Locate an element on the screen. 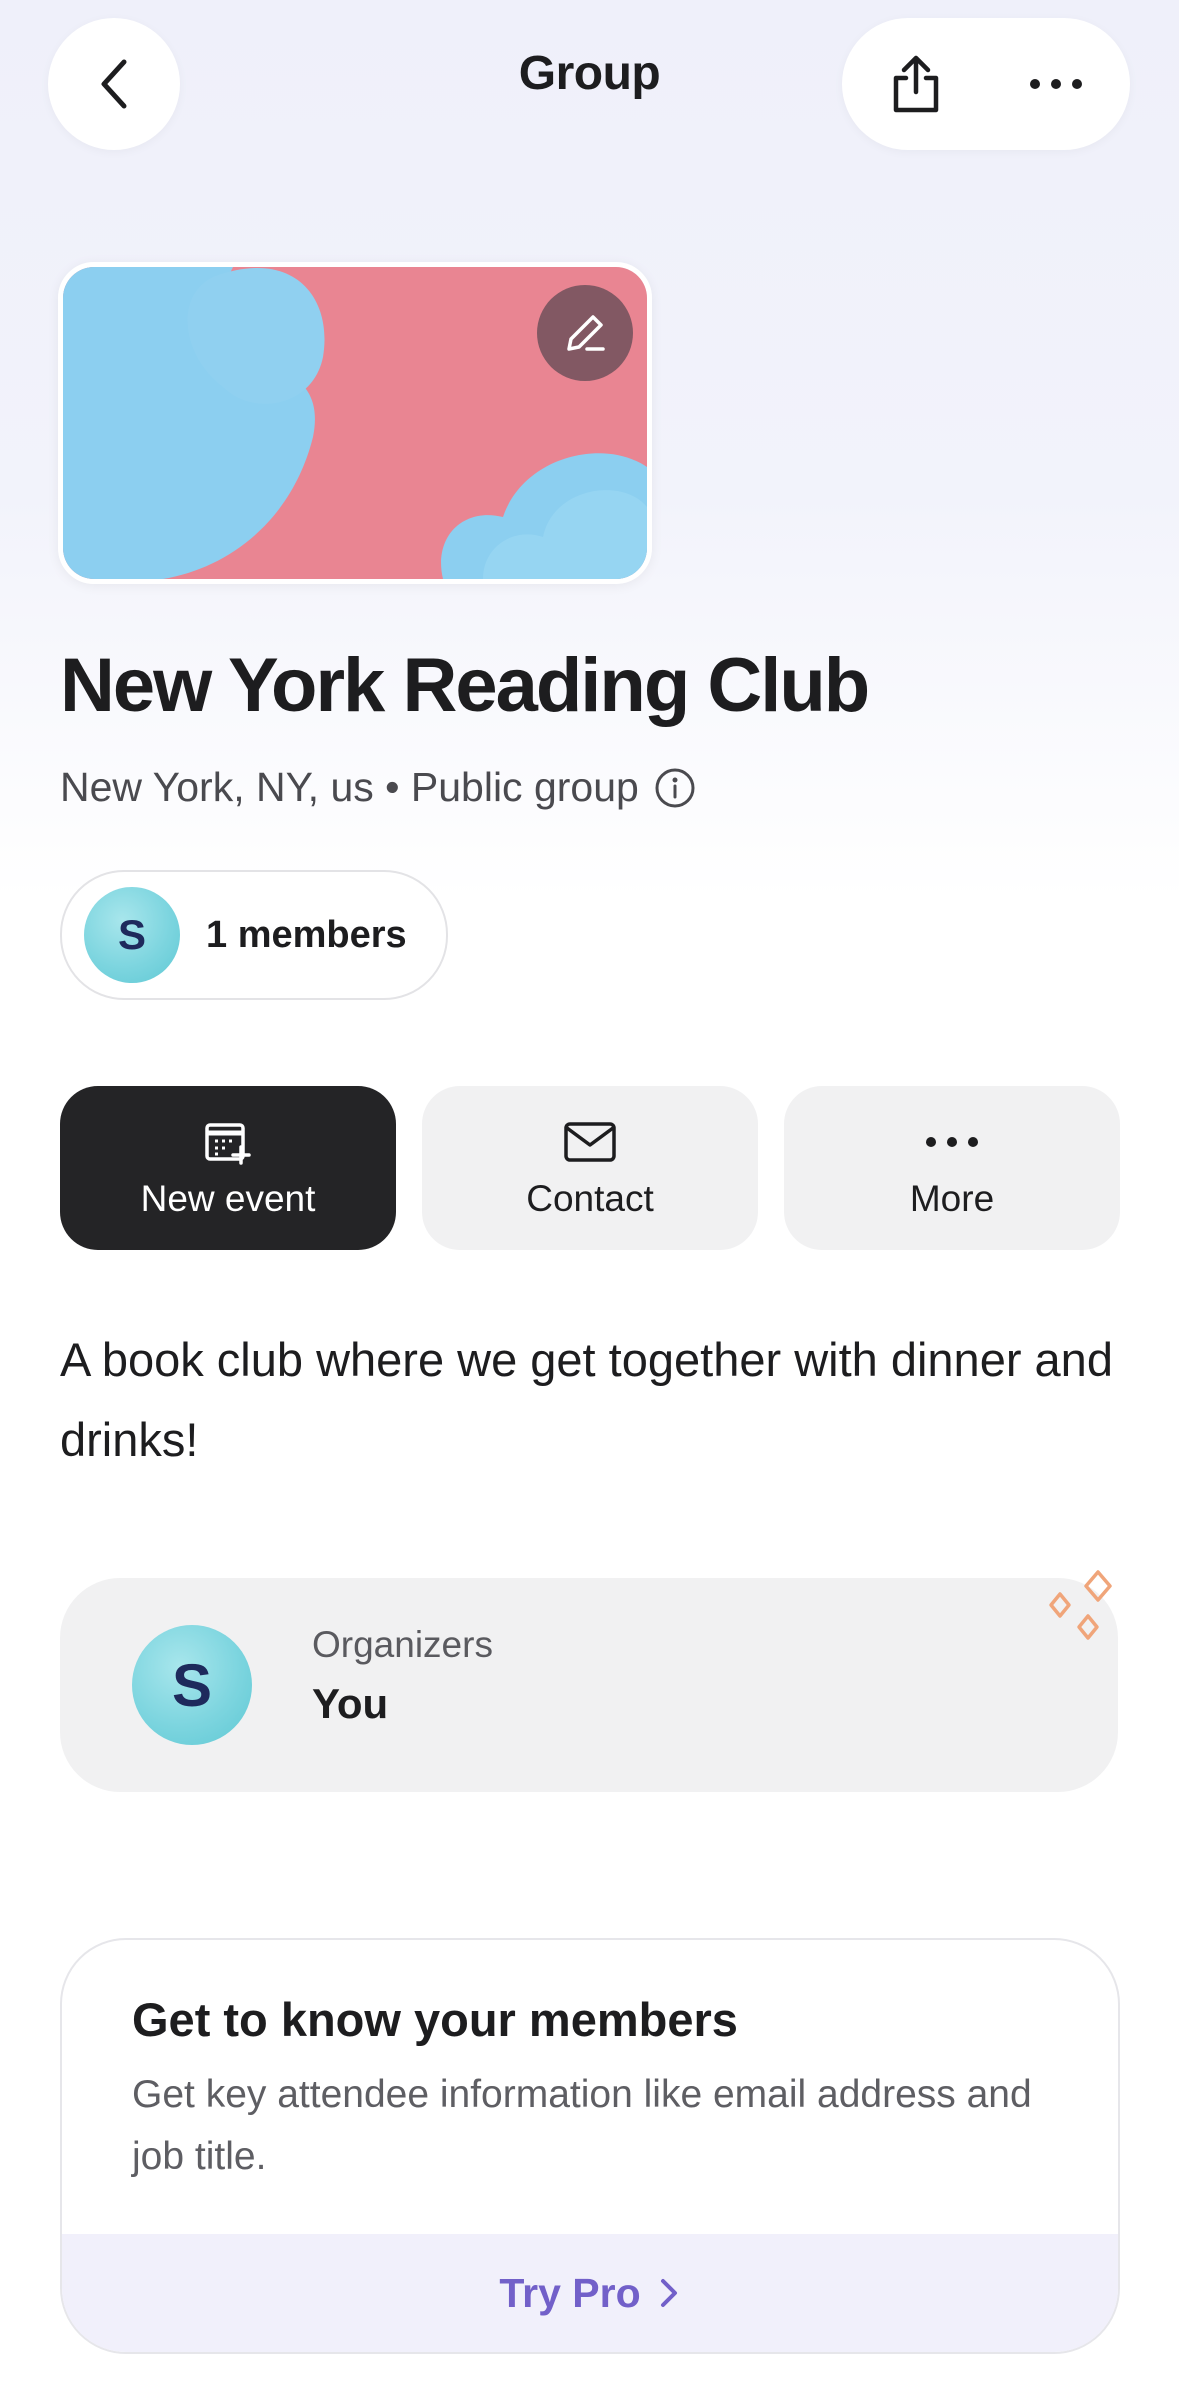  pencil-icon is located at coordinates (586, 333).